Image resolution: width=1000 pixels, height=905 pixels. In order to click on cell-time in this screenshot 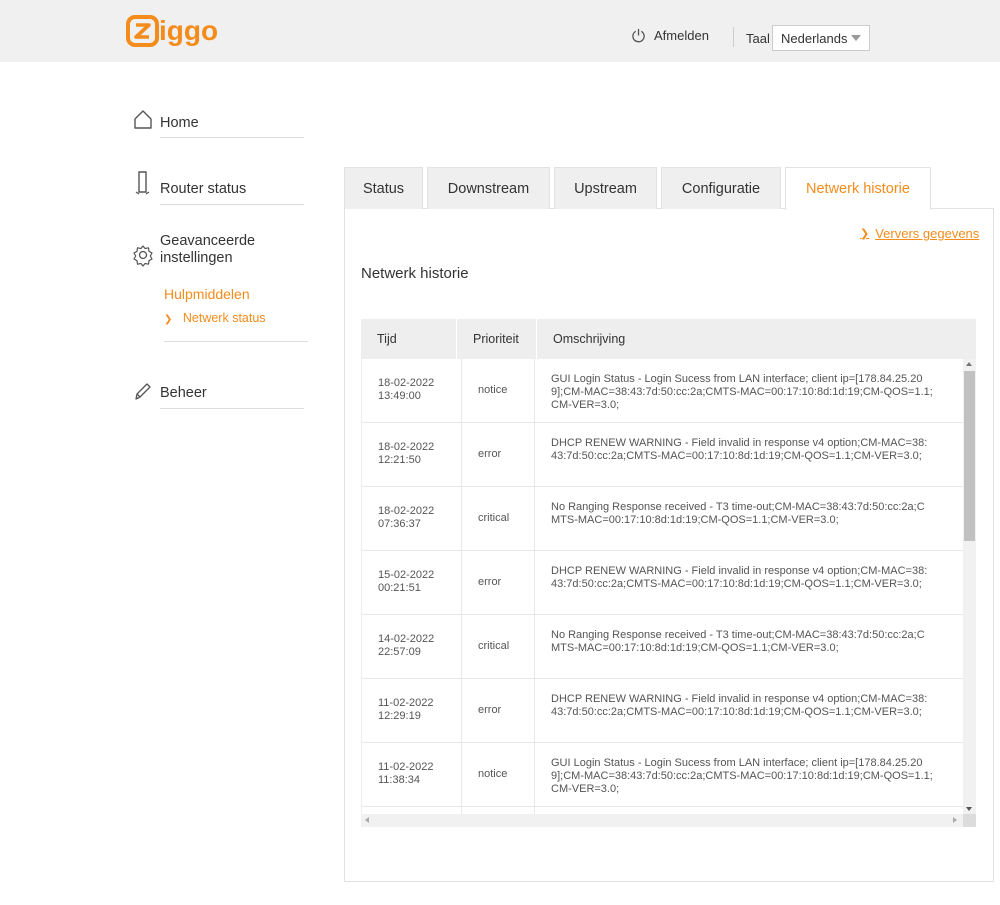, I will do `click(412, 810)`.